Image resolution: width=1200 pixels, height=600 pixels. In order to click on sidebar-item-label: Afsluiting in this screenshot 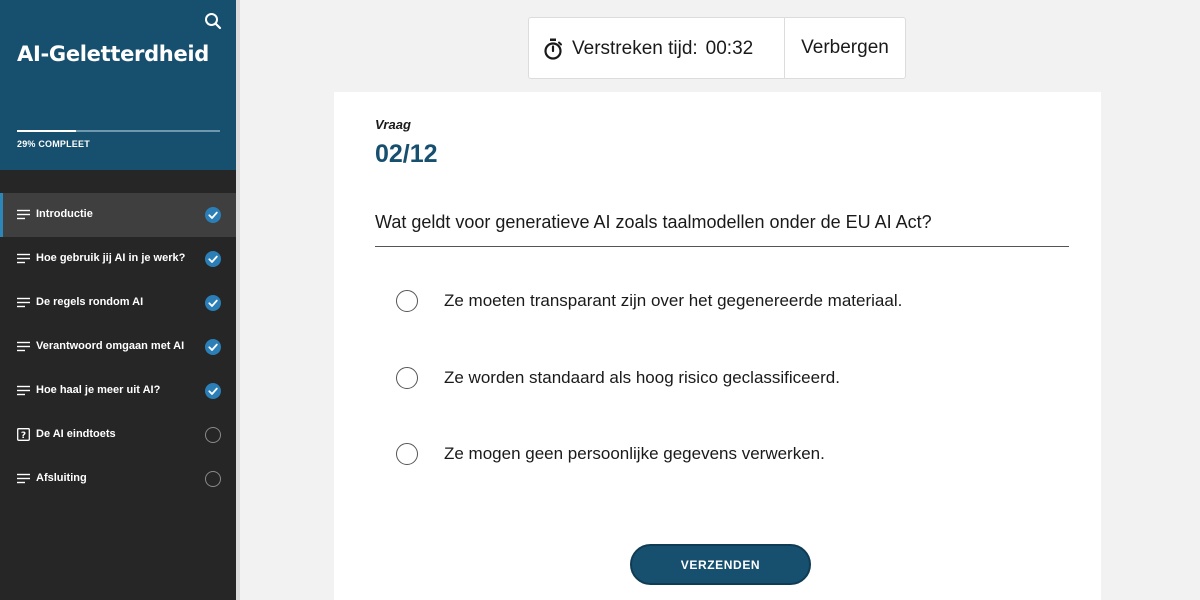, I will do `click(61, 478)`.